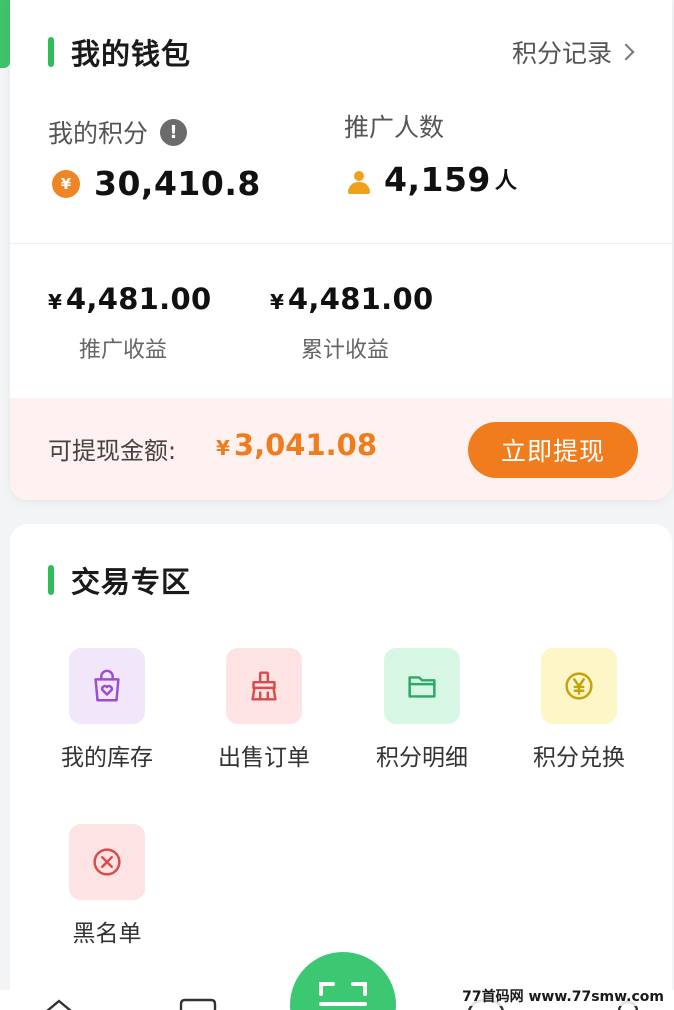  What do you see at coordinates (129, 323) in the screenshot?
I see `promo-earnings: ¥ 4,481.00 推广收益` at bounding box center [129, 323].